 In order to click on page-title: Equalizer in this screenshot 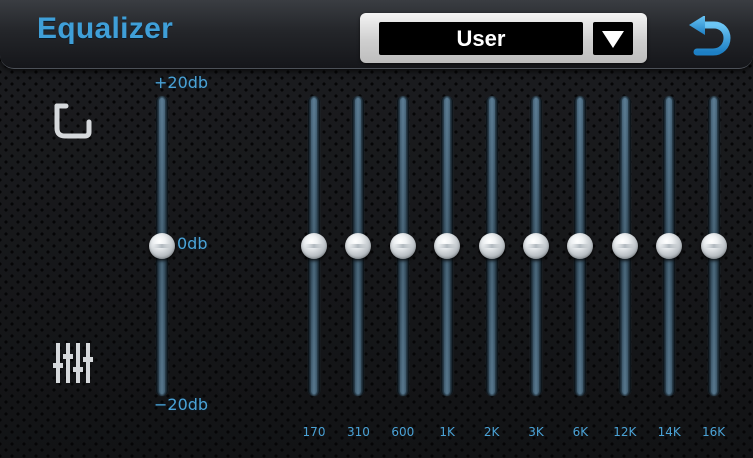, I will do `click(105, 28)`.